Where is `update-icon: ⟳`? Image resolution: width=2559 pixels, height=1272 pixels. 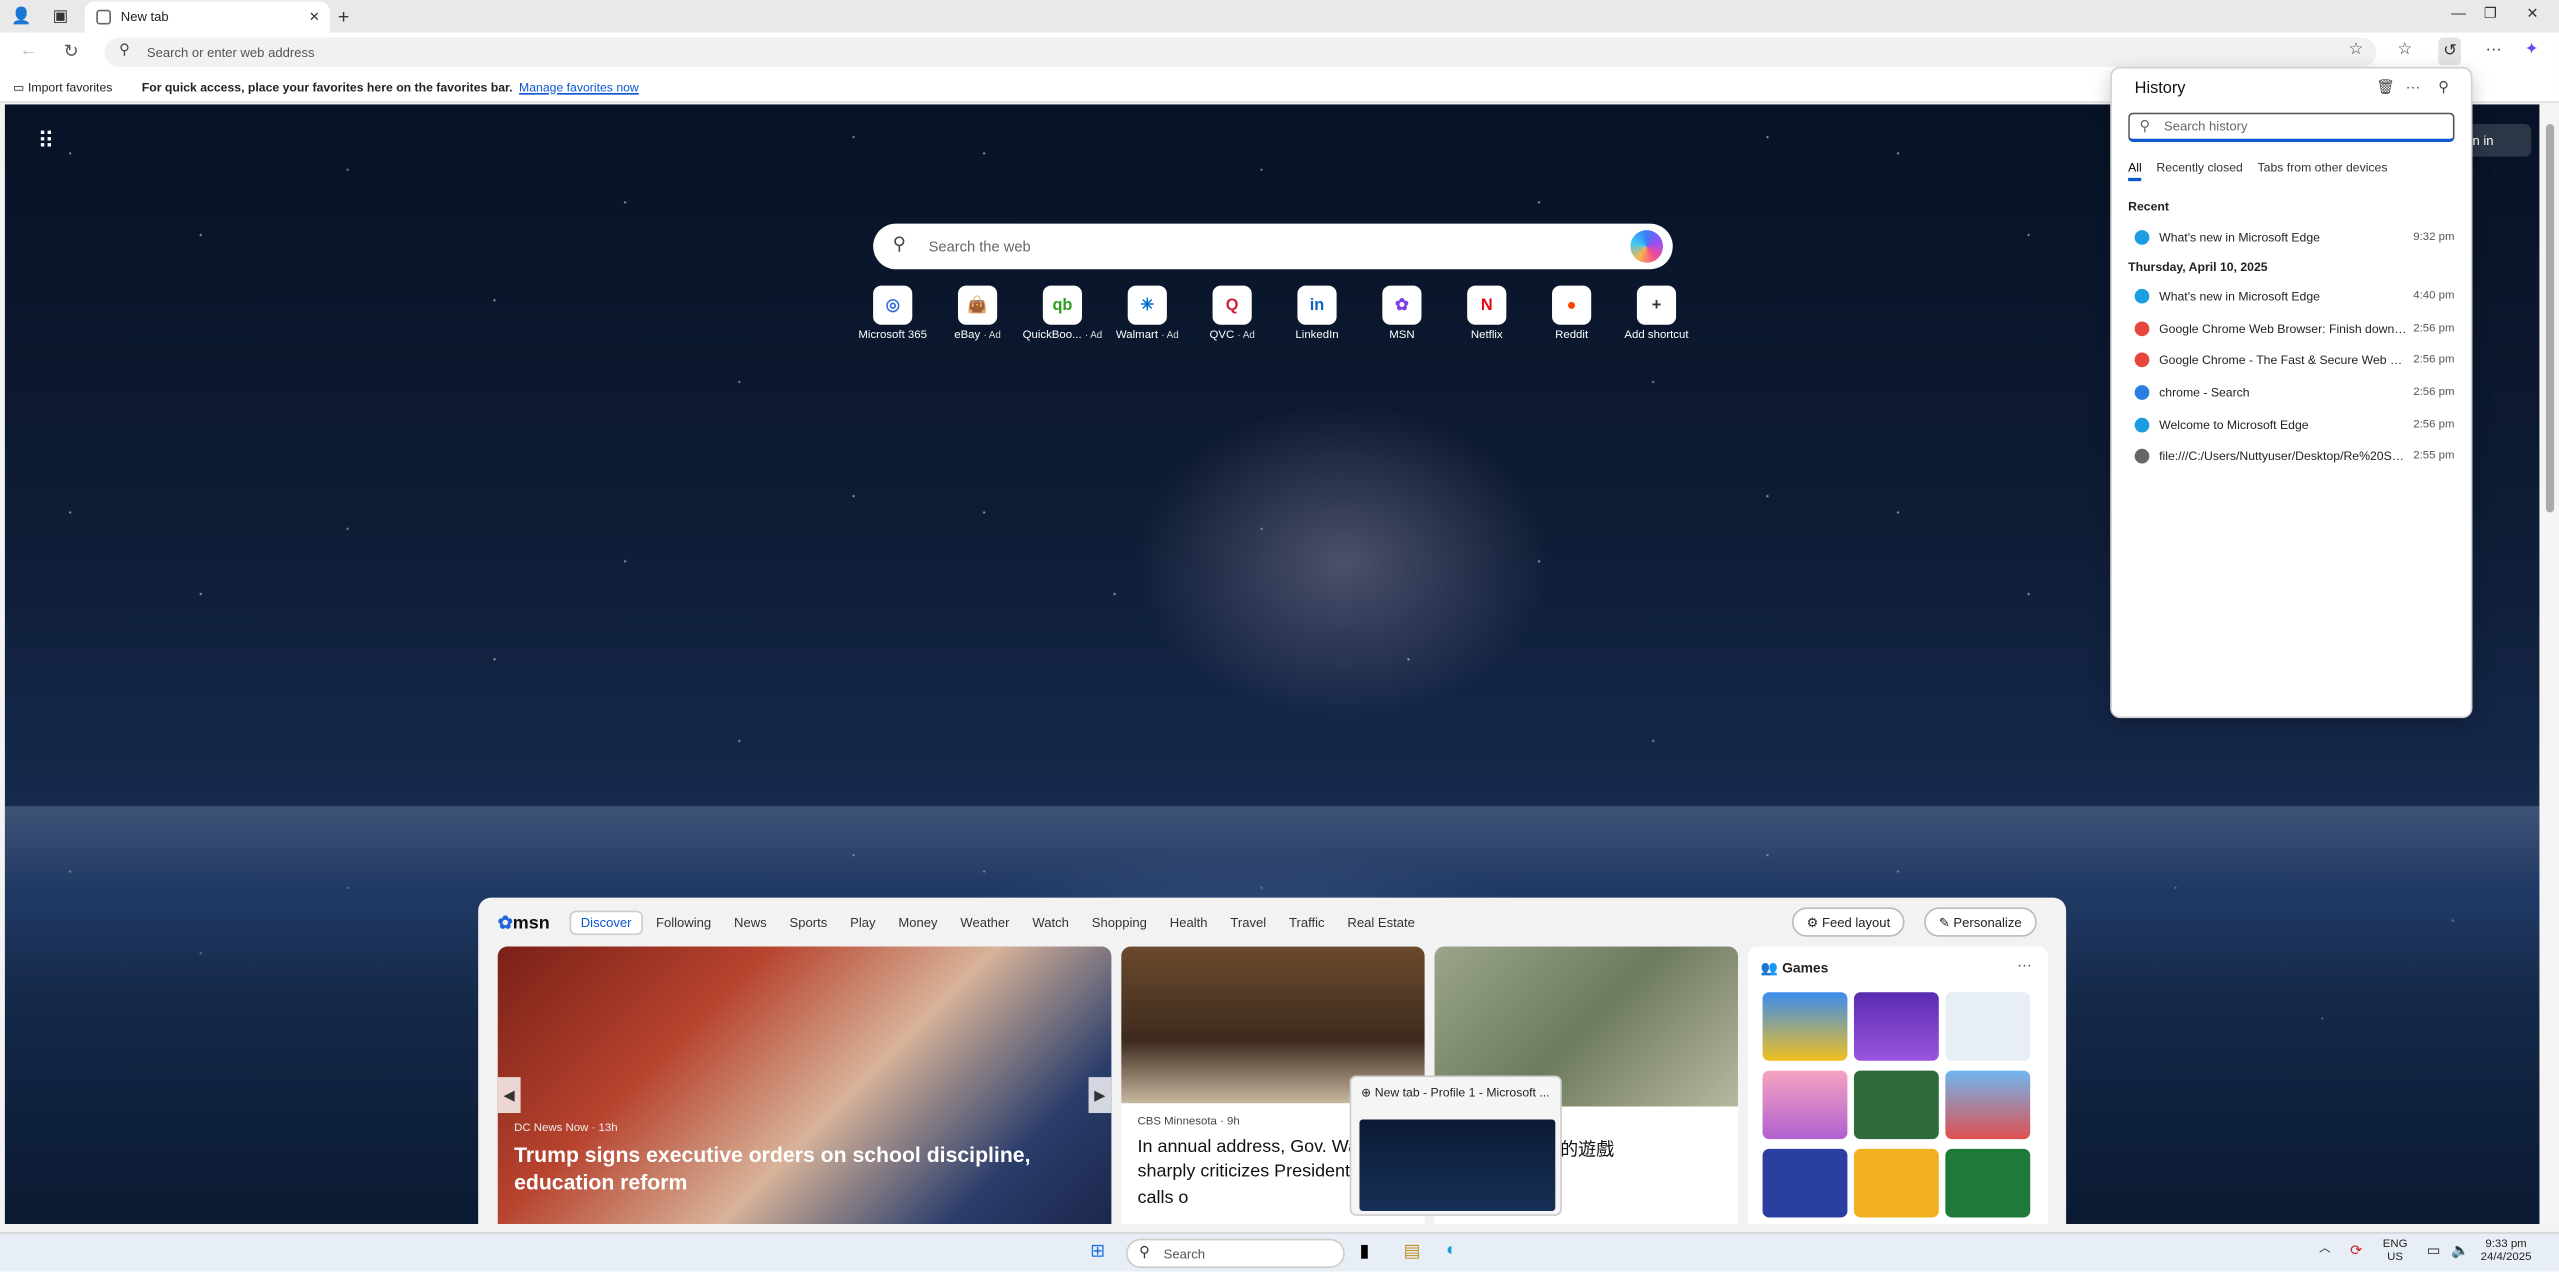 update-icon: ⟳ is located at coordinates (2356, 1251).